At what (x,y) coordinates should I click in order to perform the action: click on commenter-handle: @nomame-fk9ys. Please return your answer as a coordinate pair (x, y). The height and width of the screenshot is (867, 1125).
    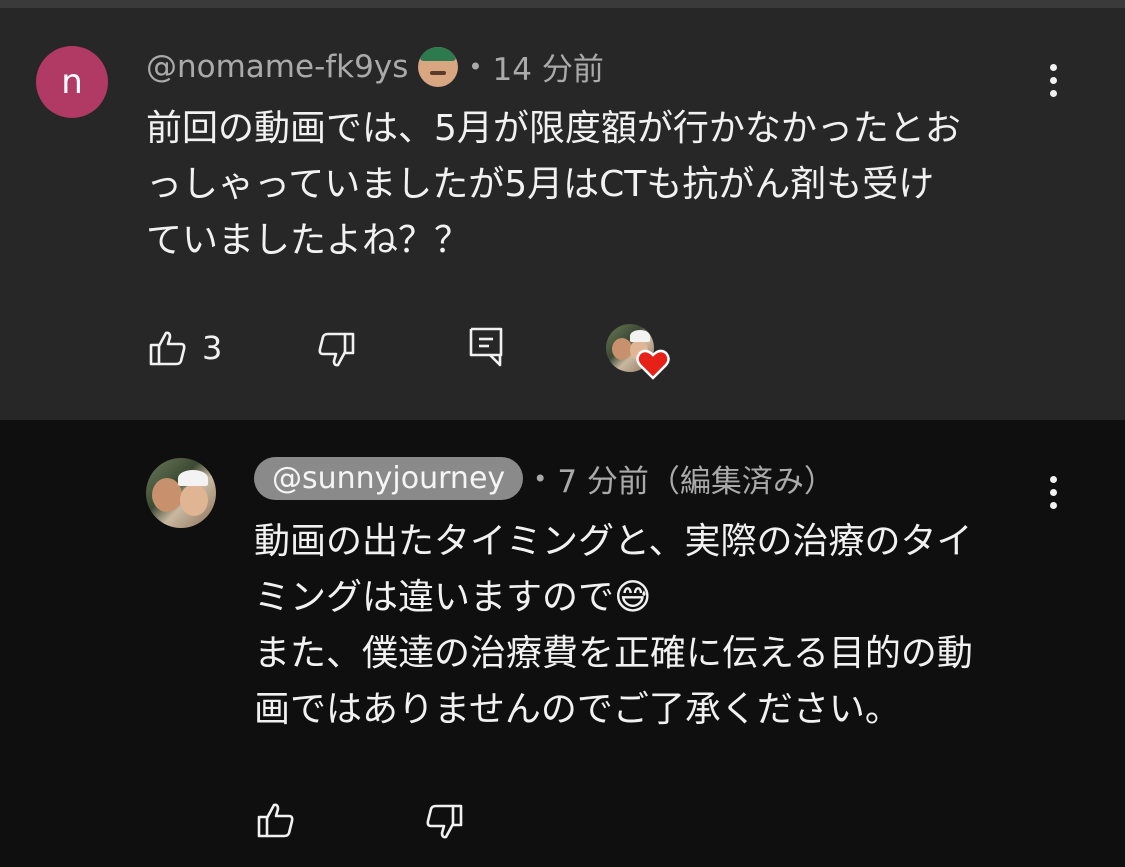
    Looking at the image, I should click on (277, 67).